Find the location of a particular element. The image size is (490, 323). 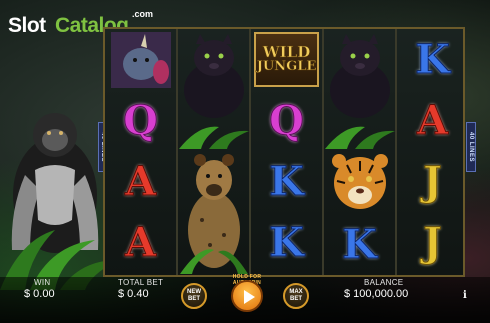

logo-com-text: .com is located at coordinates (143, 14).